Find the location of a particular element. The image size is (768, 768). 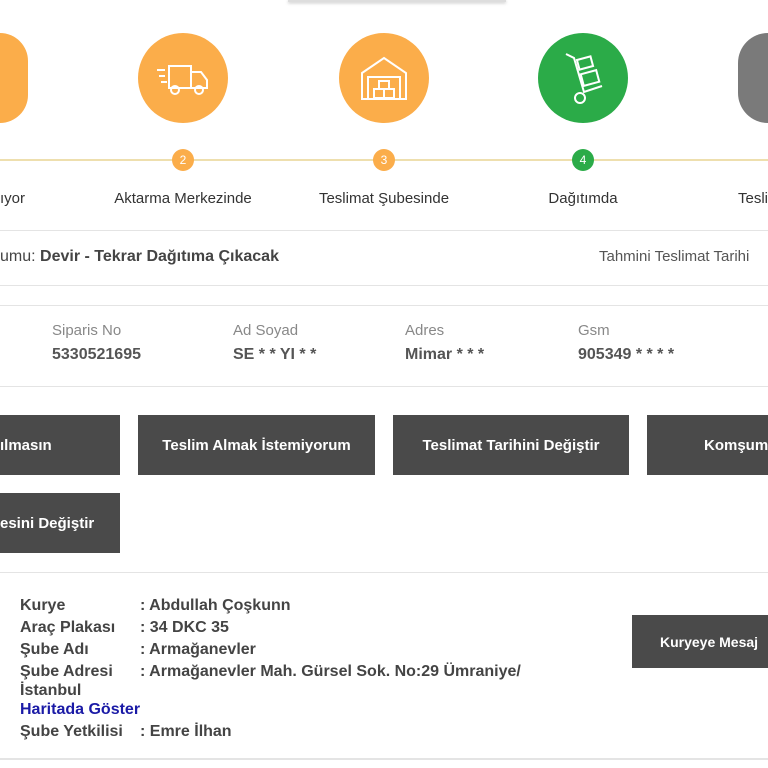

step-4-label: Dağıtımda is located at coordinates (583, 198).